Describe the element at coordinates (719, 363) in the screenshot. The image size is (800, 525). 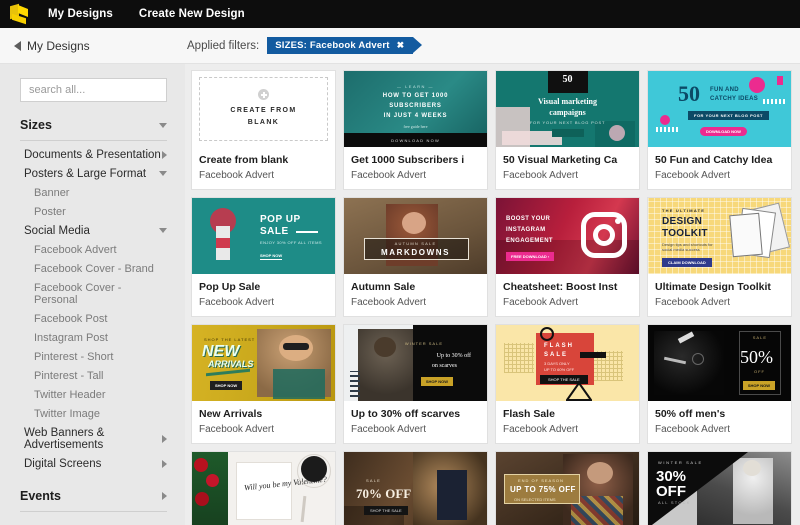
I see `design-thumbnail: SALE 50% OFF SHOP NOW` at that location.